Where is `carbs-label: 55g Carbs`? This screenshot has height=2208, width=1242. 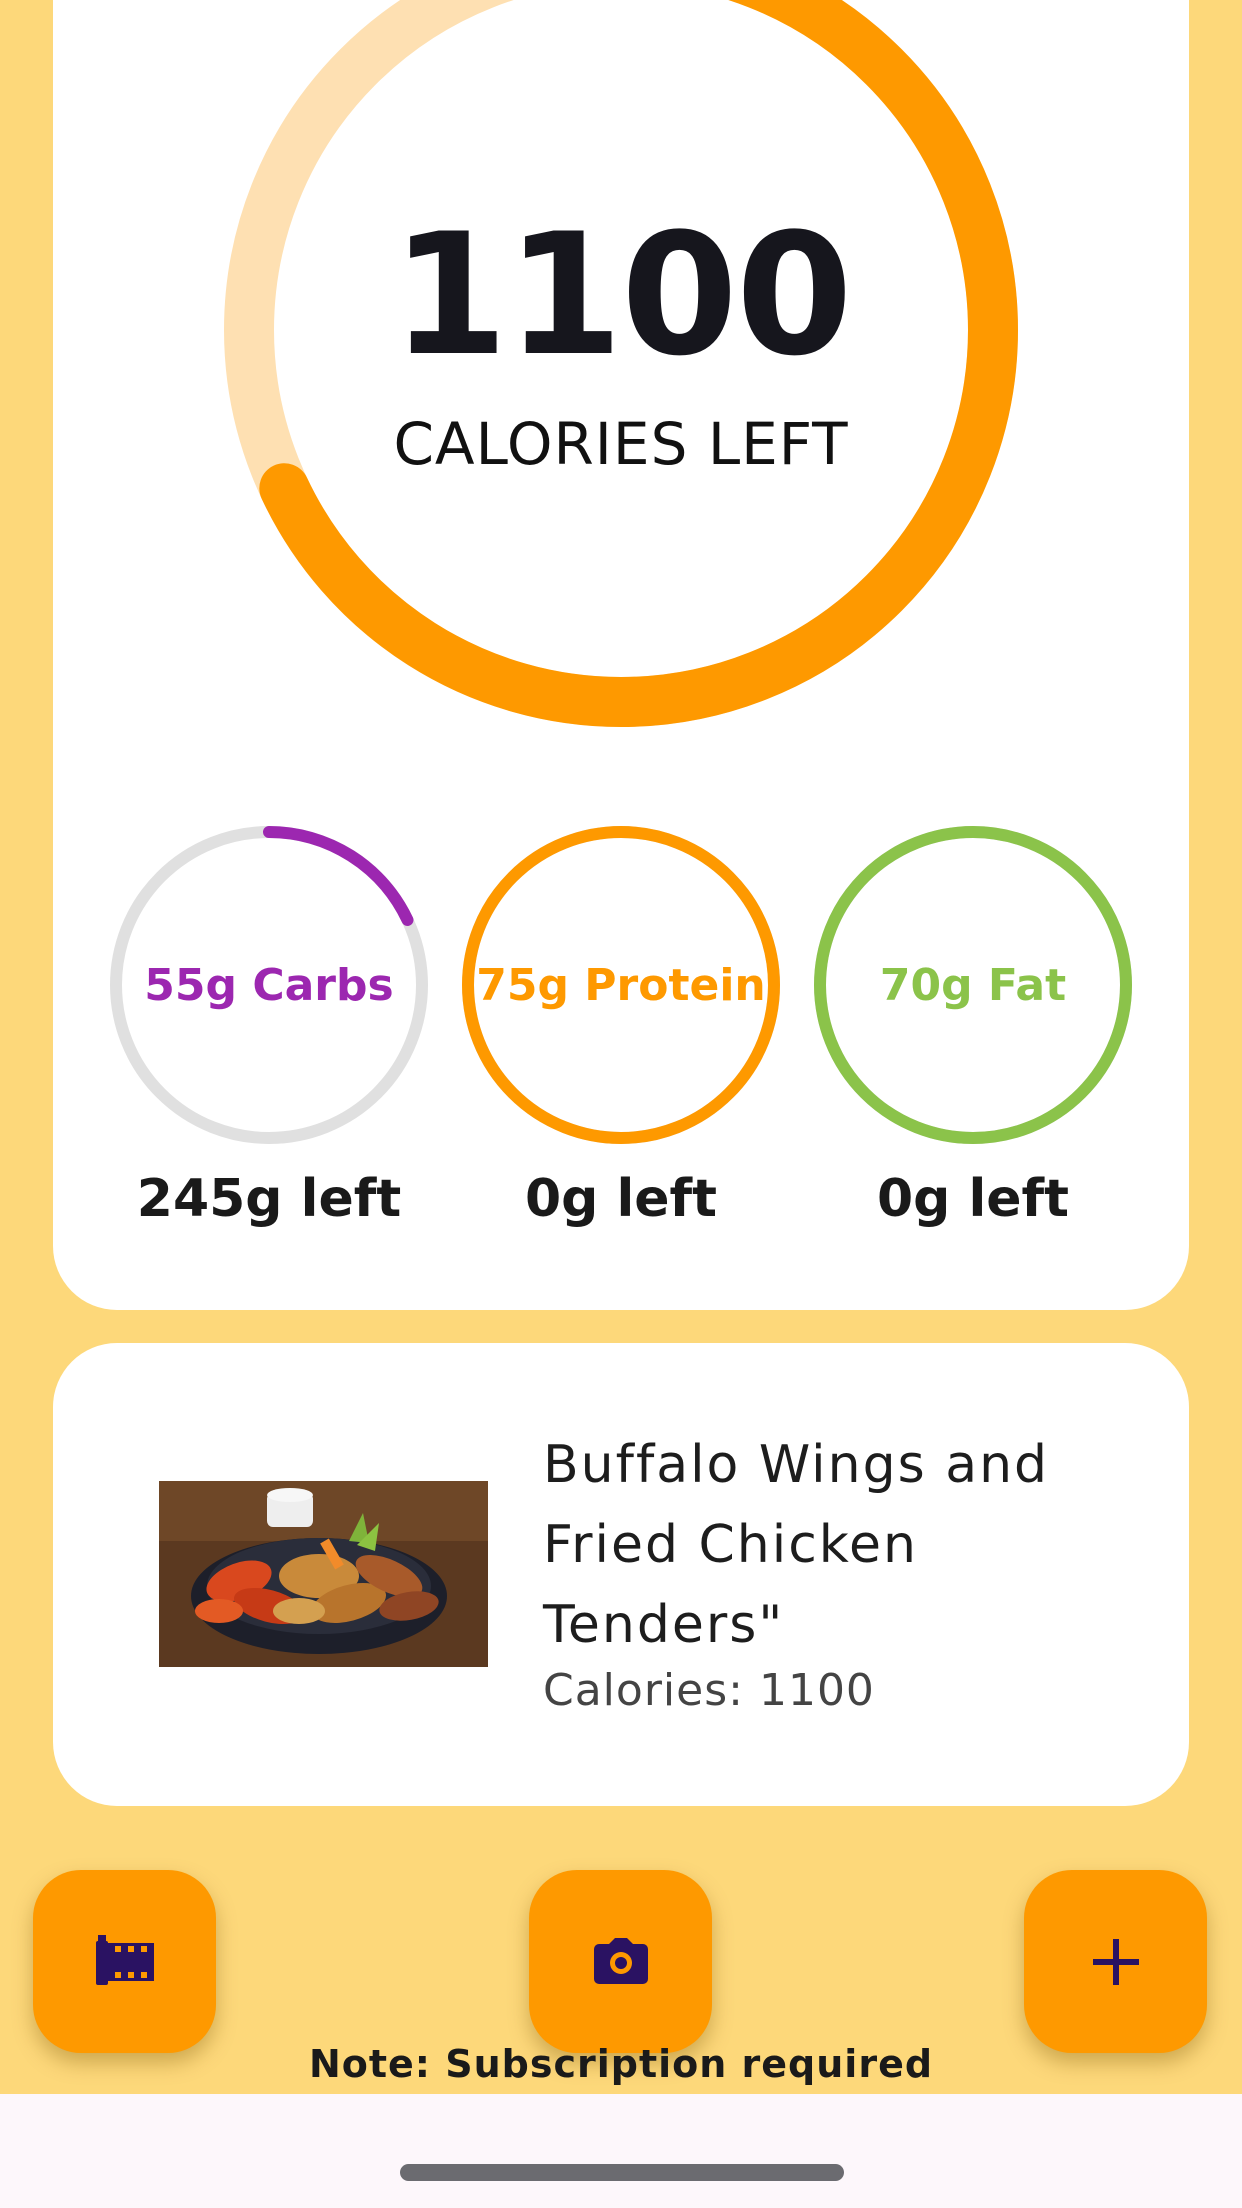 carbs-label: 55g Carbs is located at coordinates (269, 985).